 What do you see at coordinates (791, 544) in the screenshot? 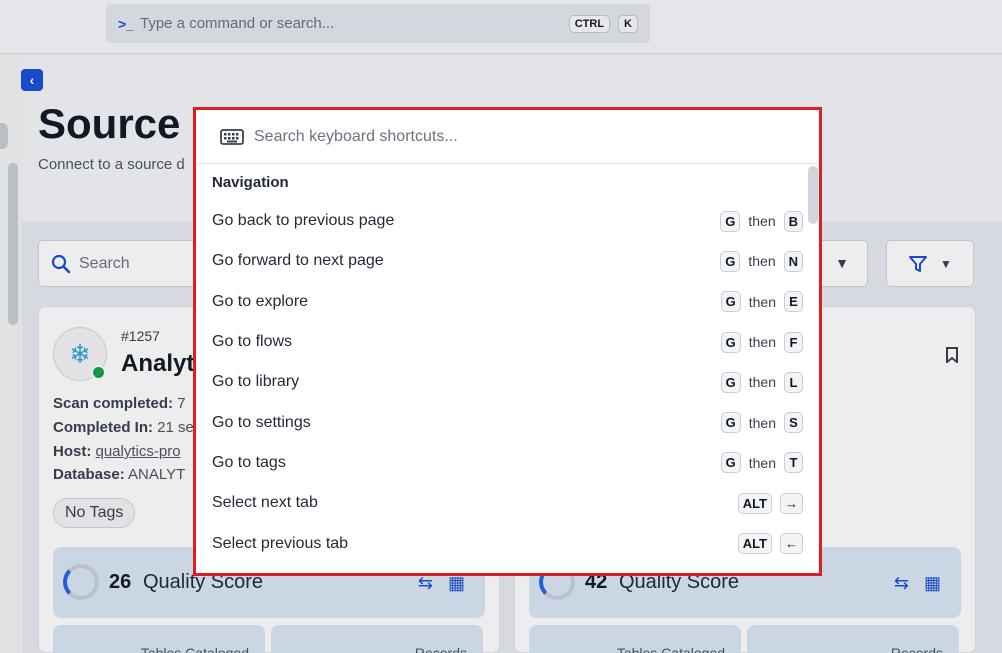
I see `left-arrow-key: ←` at bounding box center [791, 544].